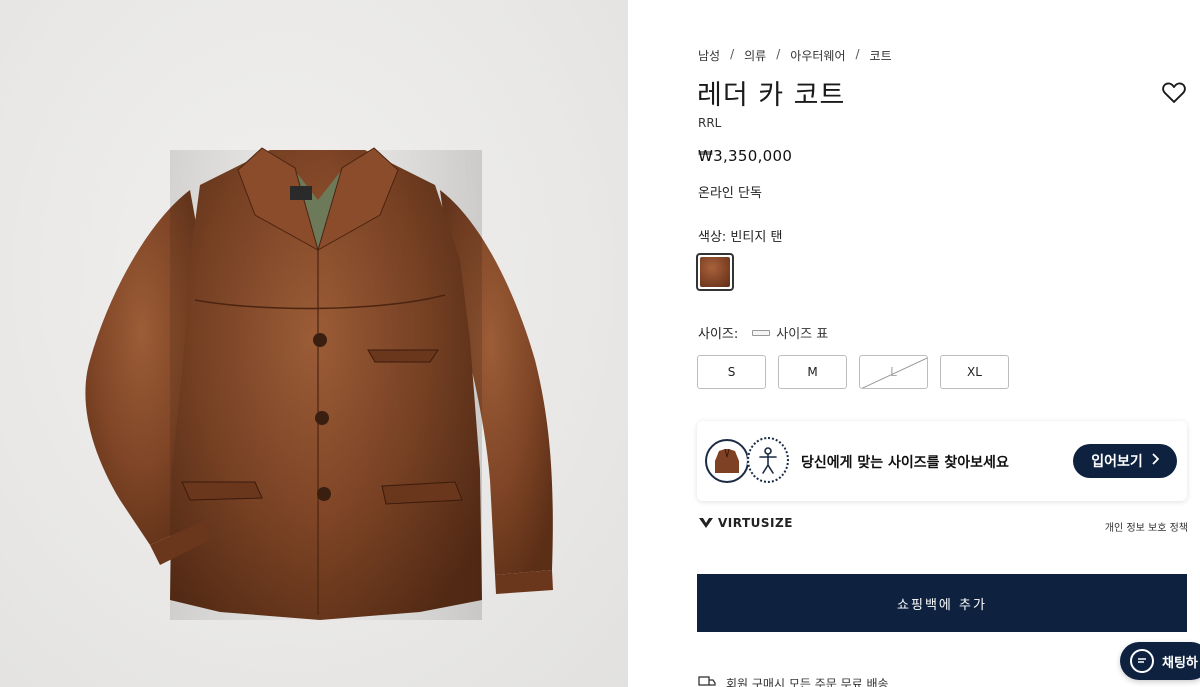 Image resolution: width=1200 pixels, height=687 pixels. Describe the element at coordinates (706, 523) in the screenshot. I see `virtusize-v-icon` at that location.